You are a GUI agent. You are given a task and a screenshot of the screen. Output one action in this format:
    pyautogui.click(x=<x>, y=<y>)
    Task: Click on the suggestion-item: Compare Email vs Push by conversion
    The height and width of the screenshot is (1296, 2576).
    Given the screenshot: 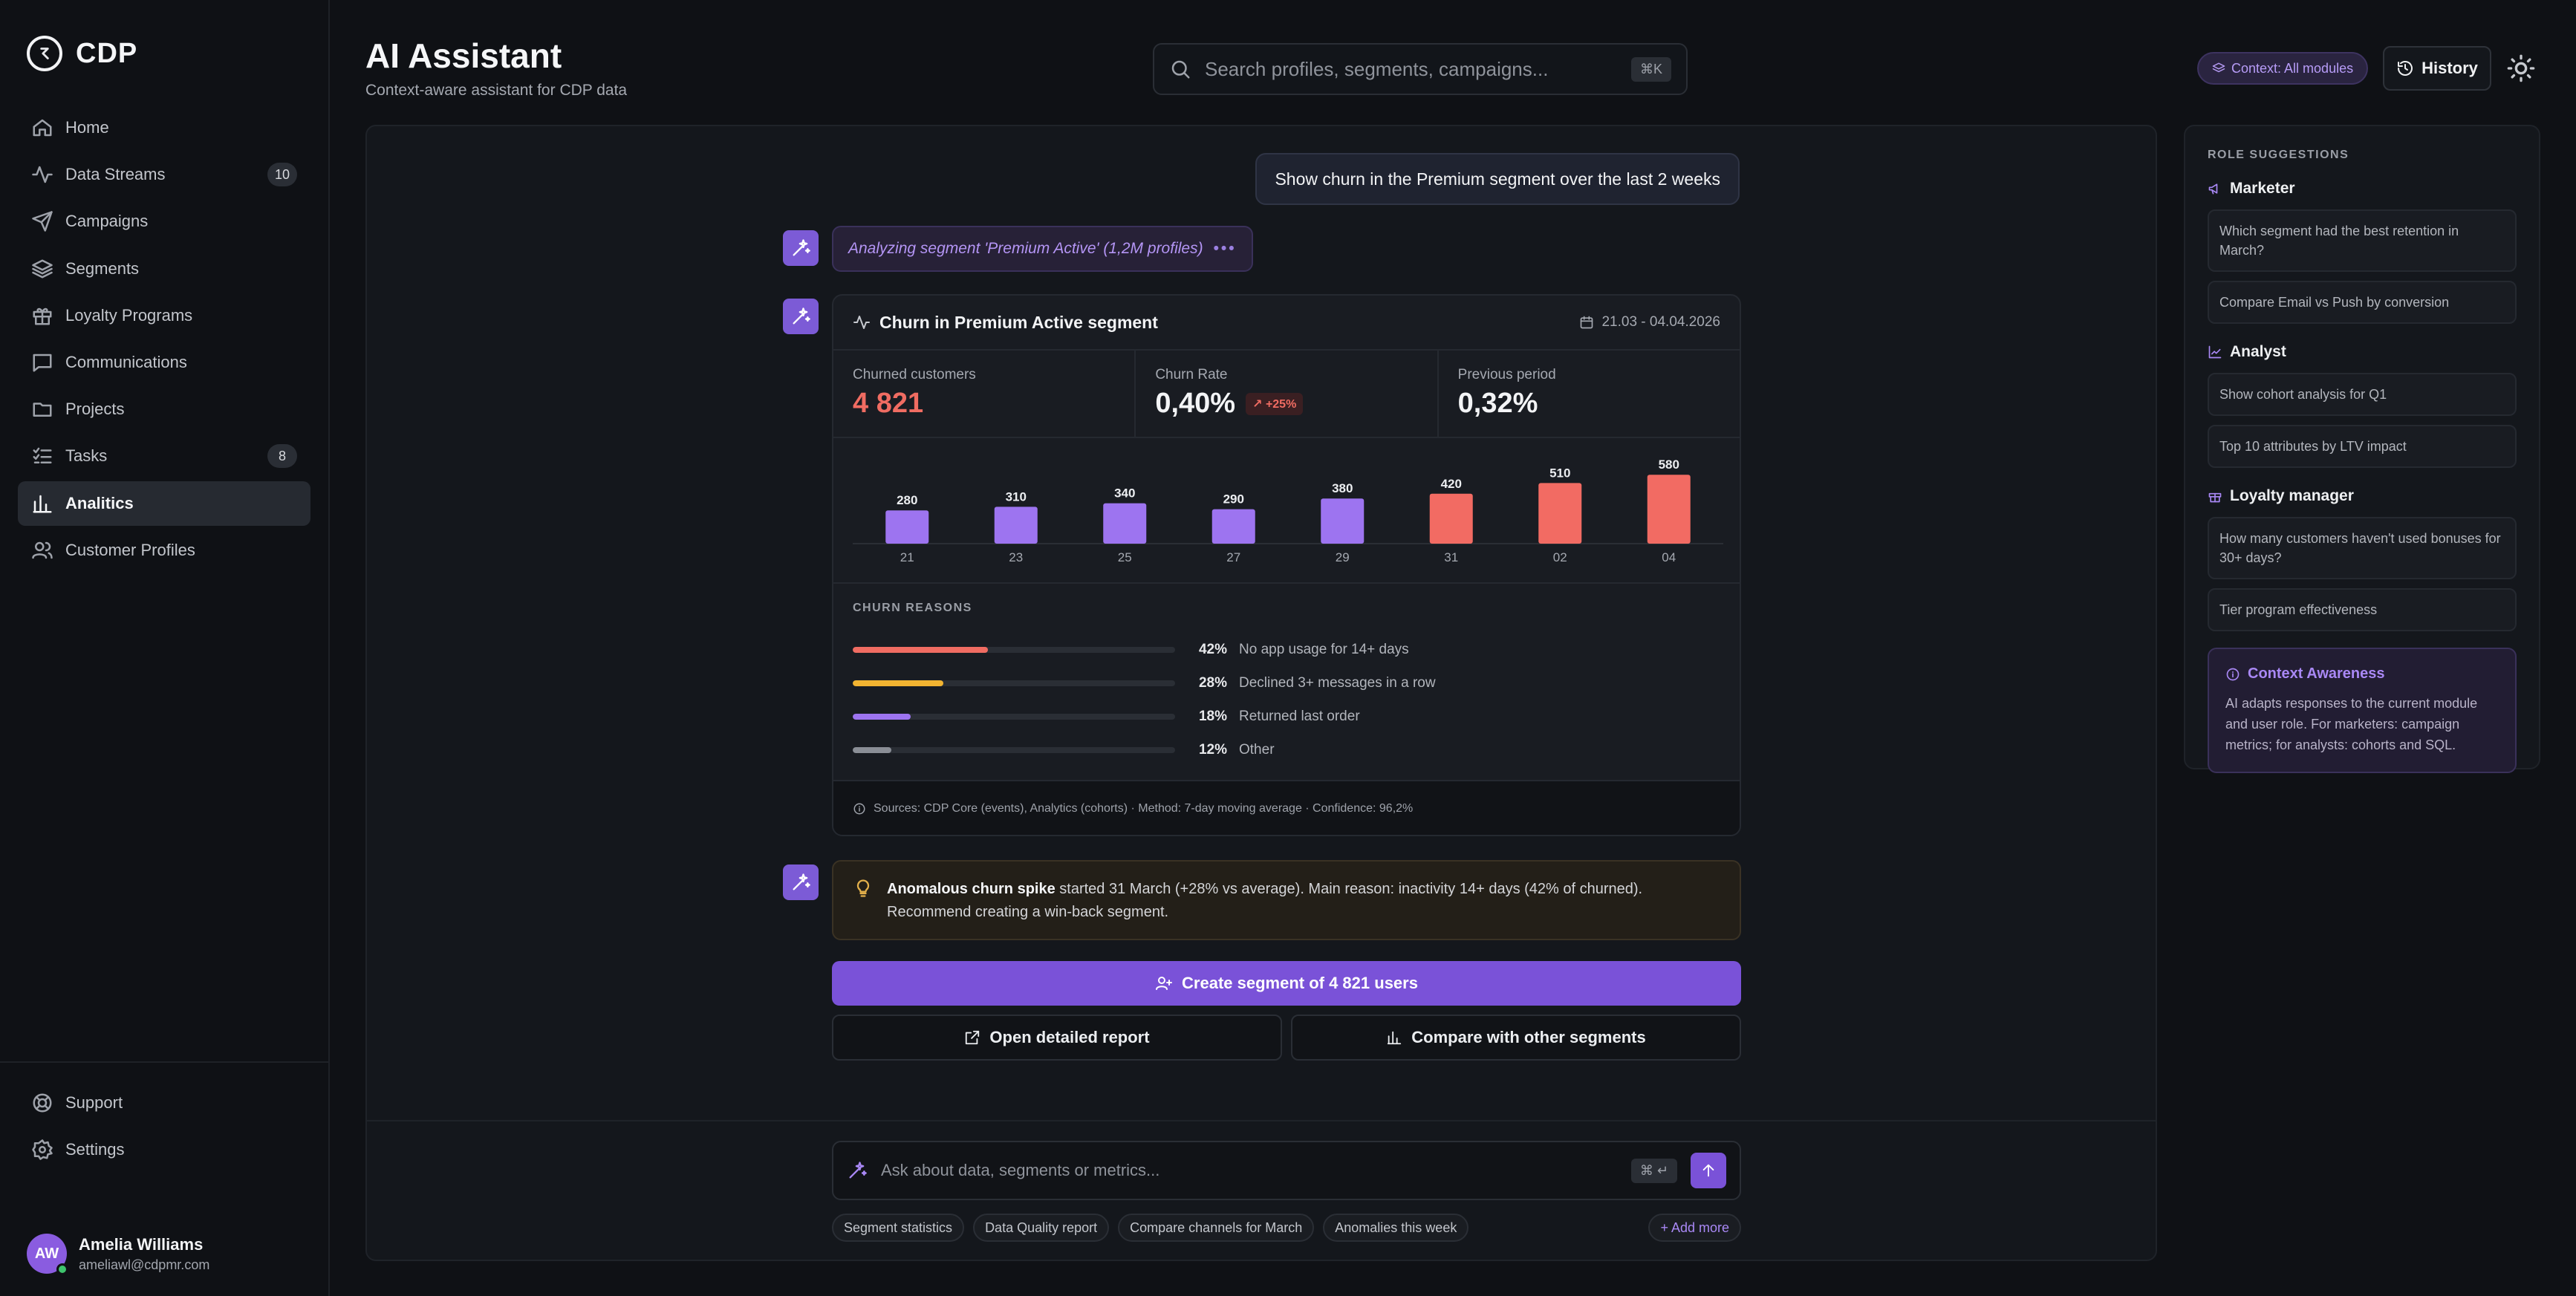 What is the action you would take?
    pyautogui.click(x=2362, y=302)
    